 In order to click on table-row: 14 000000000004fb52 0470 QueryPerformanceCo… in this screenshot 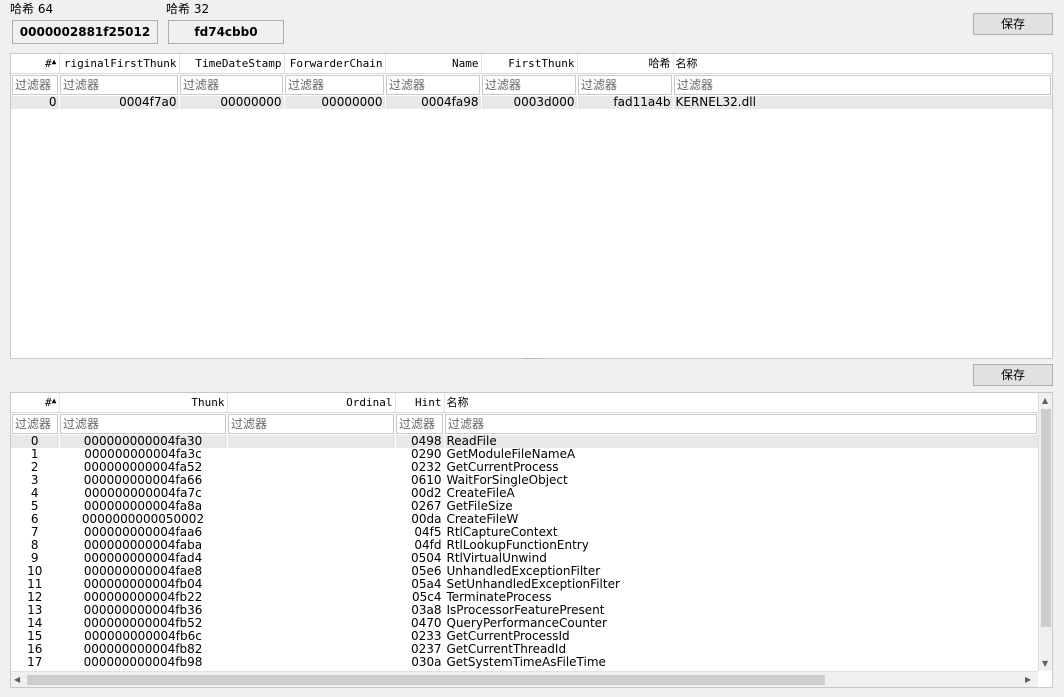, I will do `click(524, 623)`.